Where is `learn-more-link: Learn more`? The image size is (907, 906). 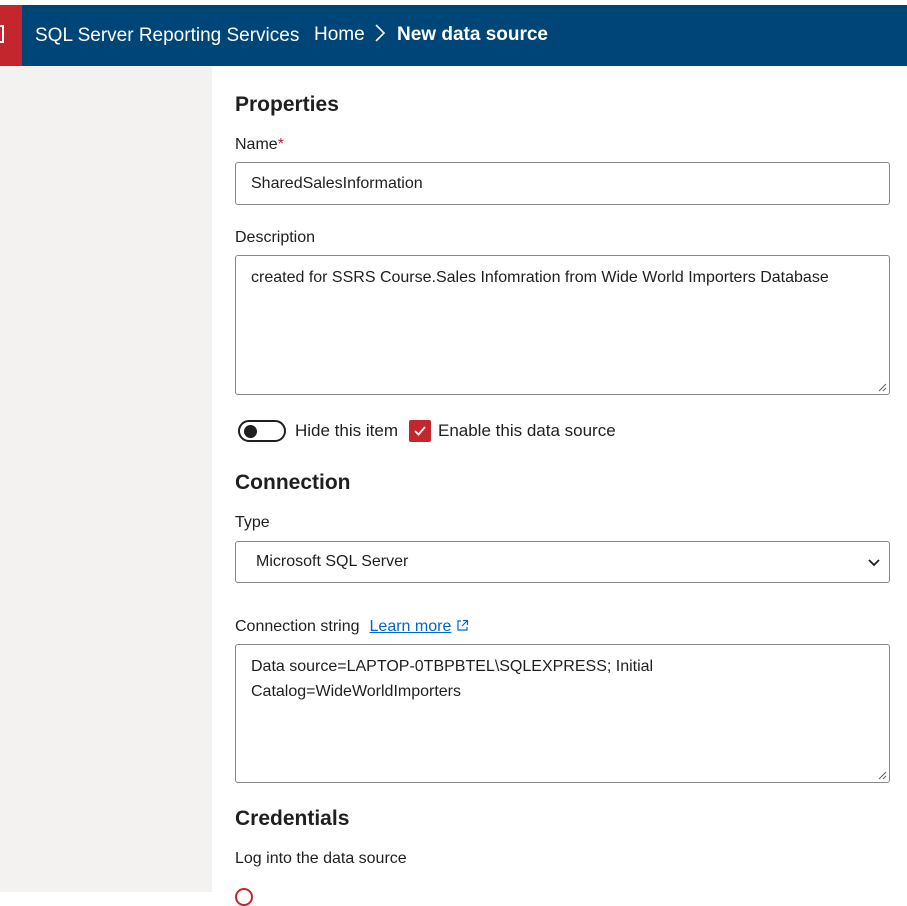
learn-more-link: Learn more is located at coordinates (420, 626).